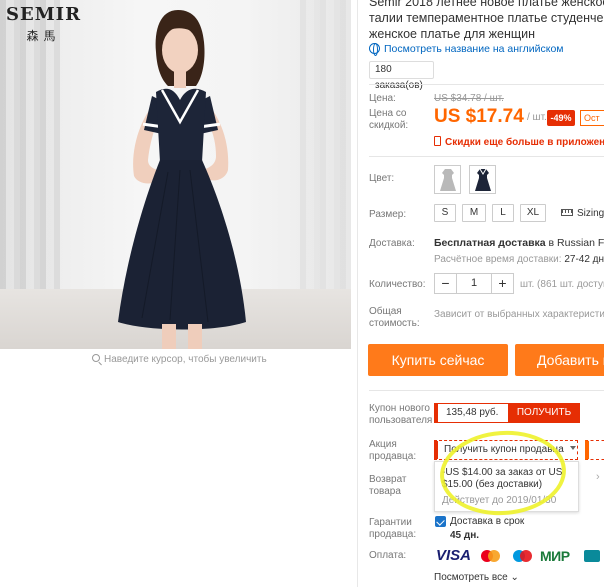  I want to click on buy-now-button: Купить сейчас, so click(438, 360).